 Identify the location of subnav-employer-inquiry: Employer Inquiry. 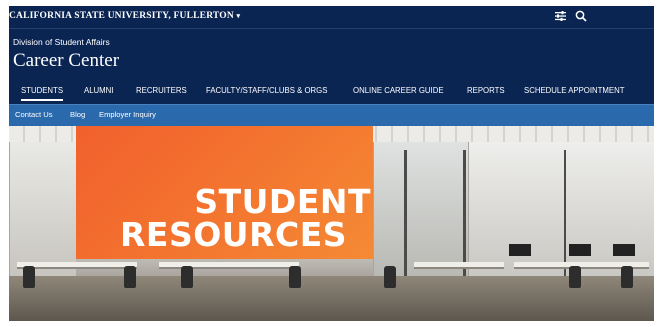
(127, 114).